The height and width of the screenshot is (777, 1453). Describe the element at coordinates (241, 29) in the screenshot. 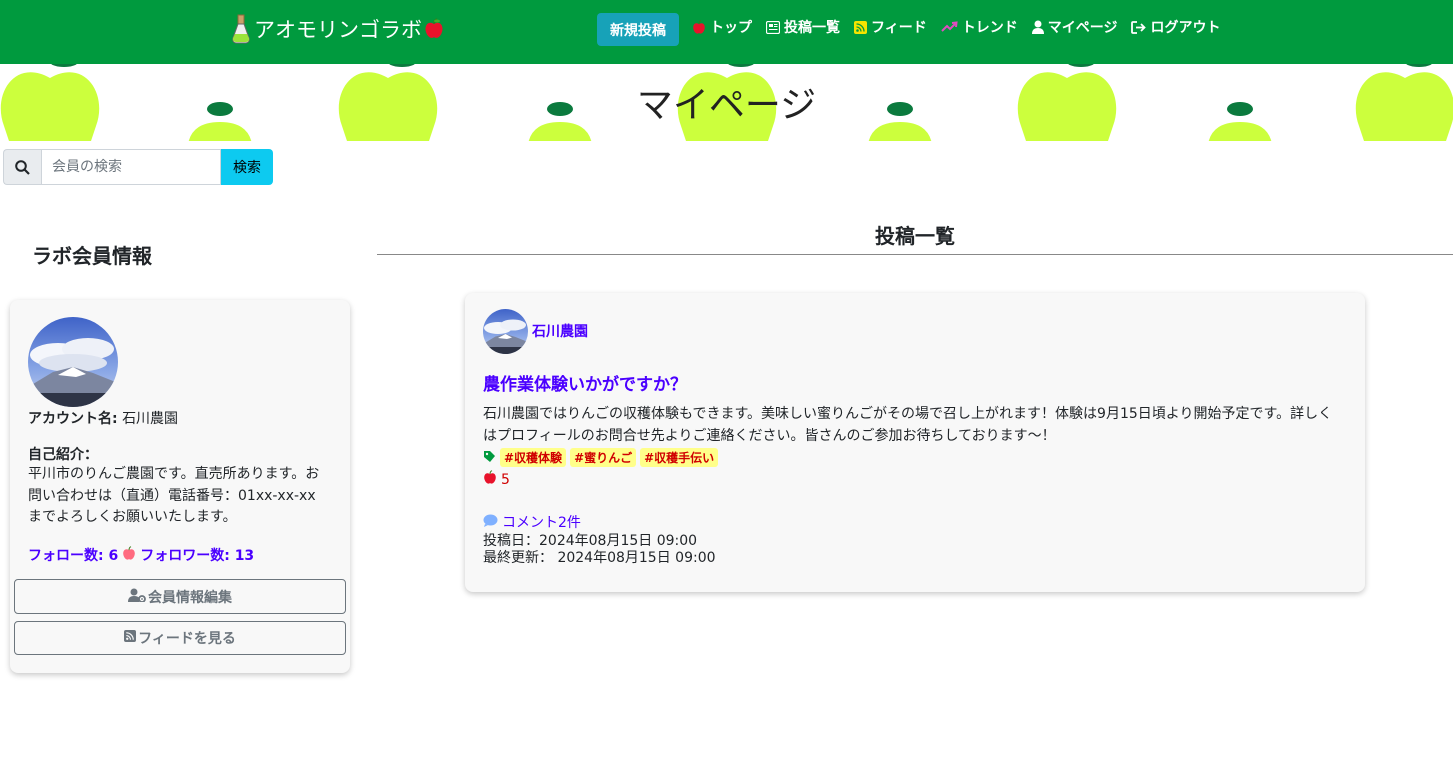

I see `flask-icon` at that location.